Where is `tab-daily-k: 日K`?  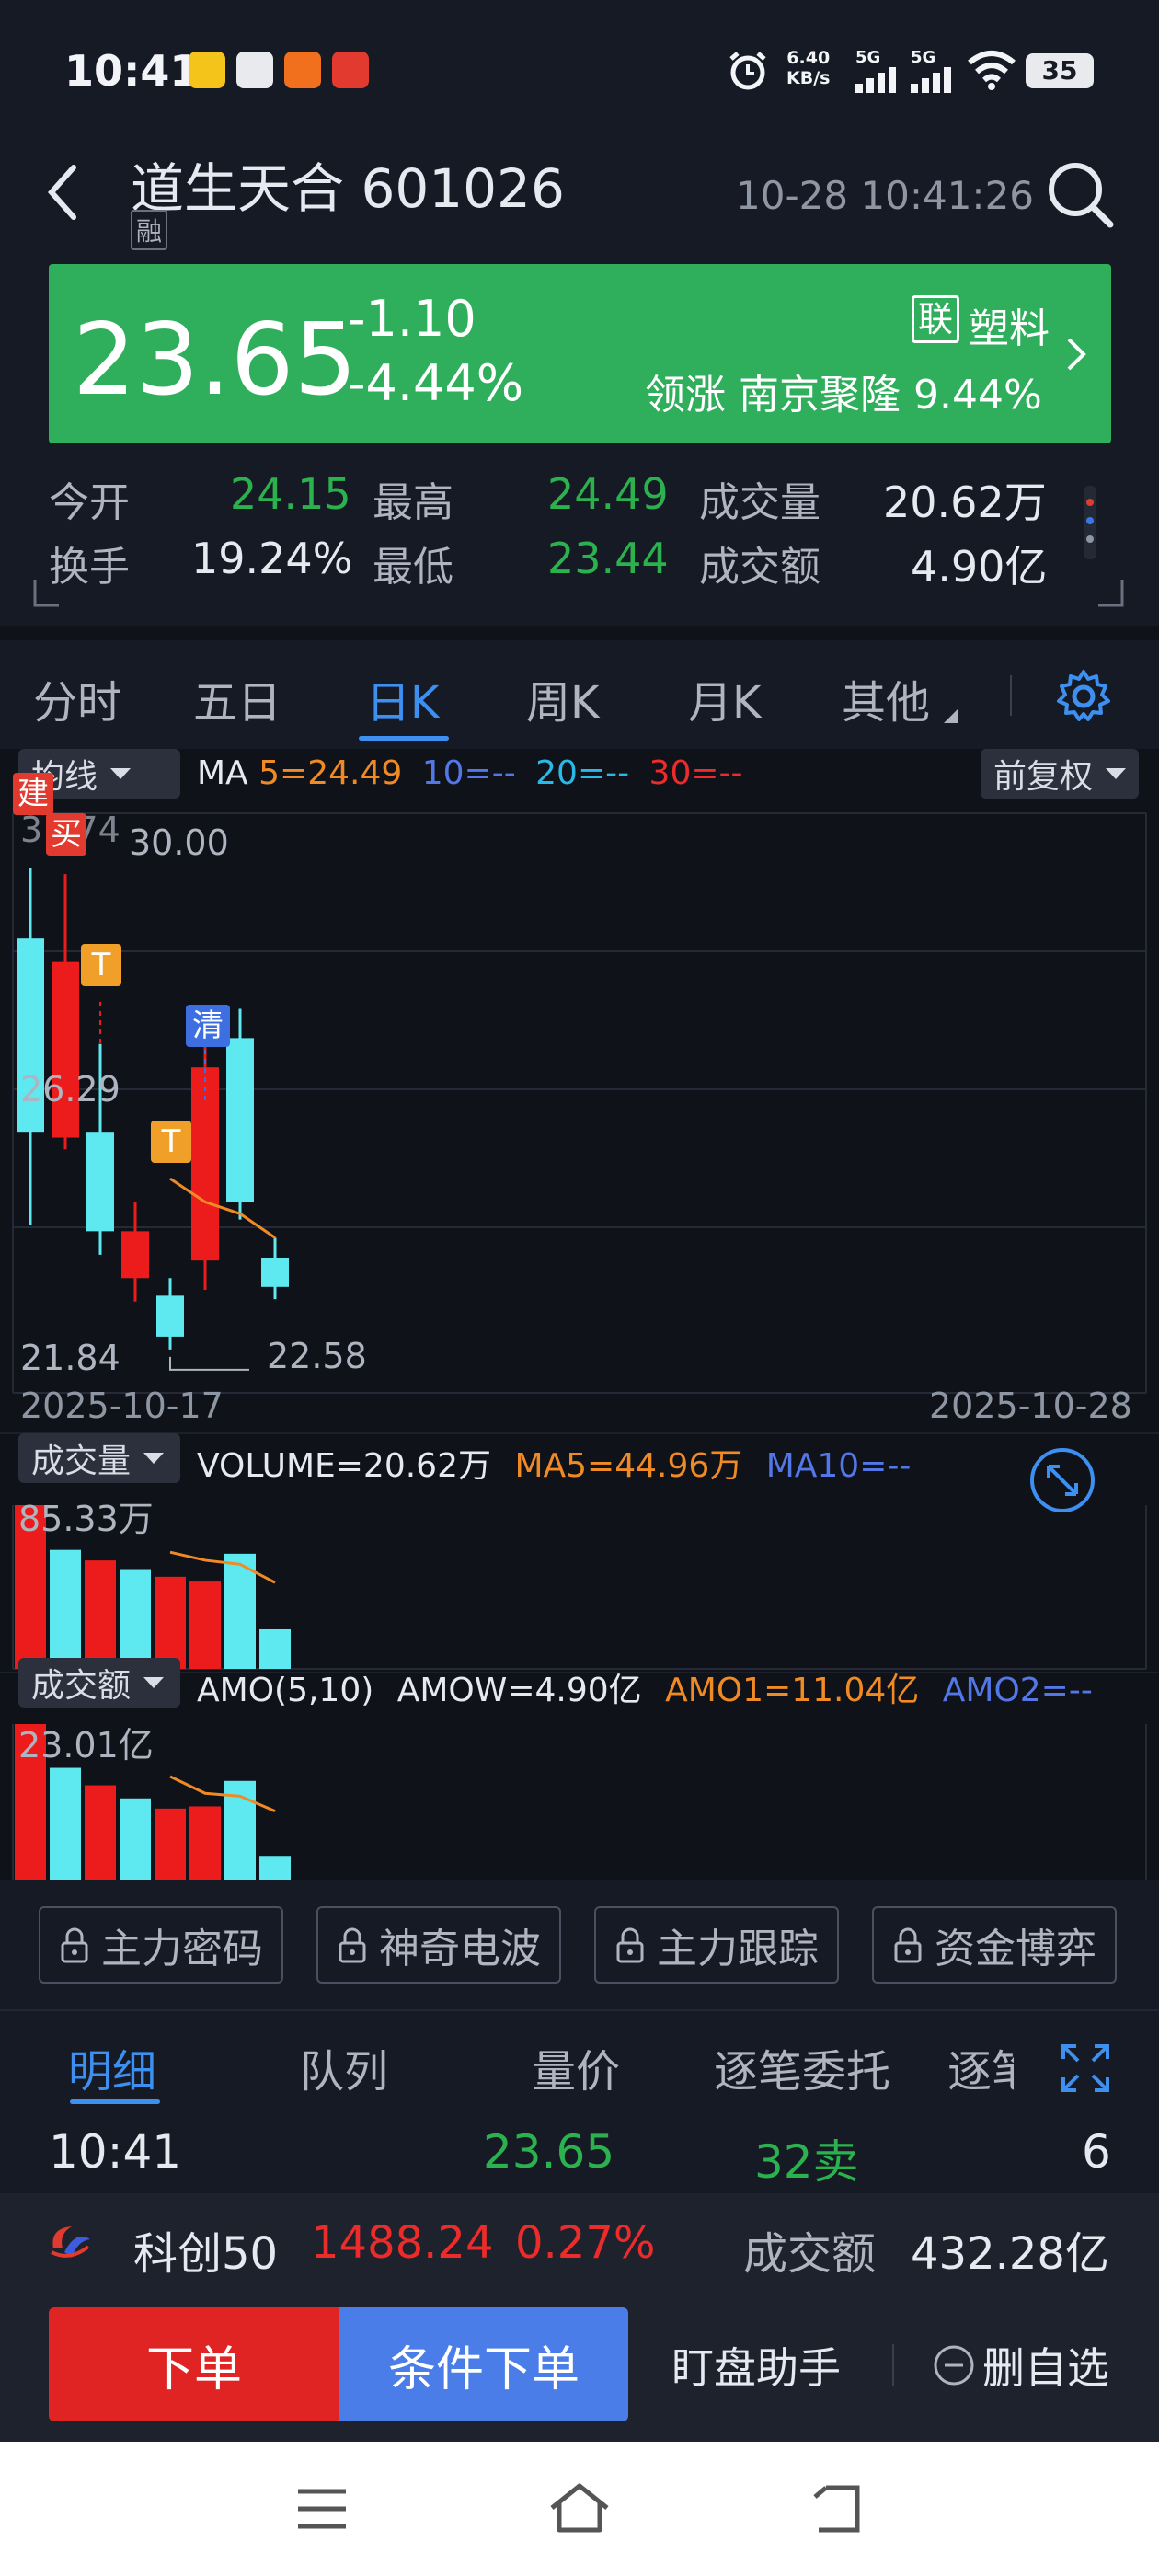 tab-daily-k: 日K is located at coordinates (402, 698).